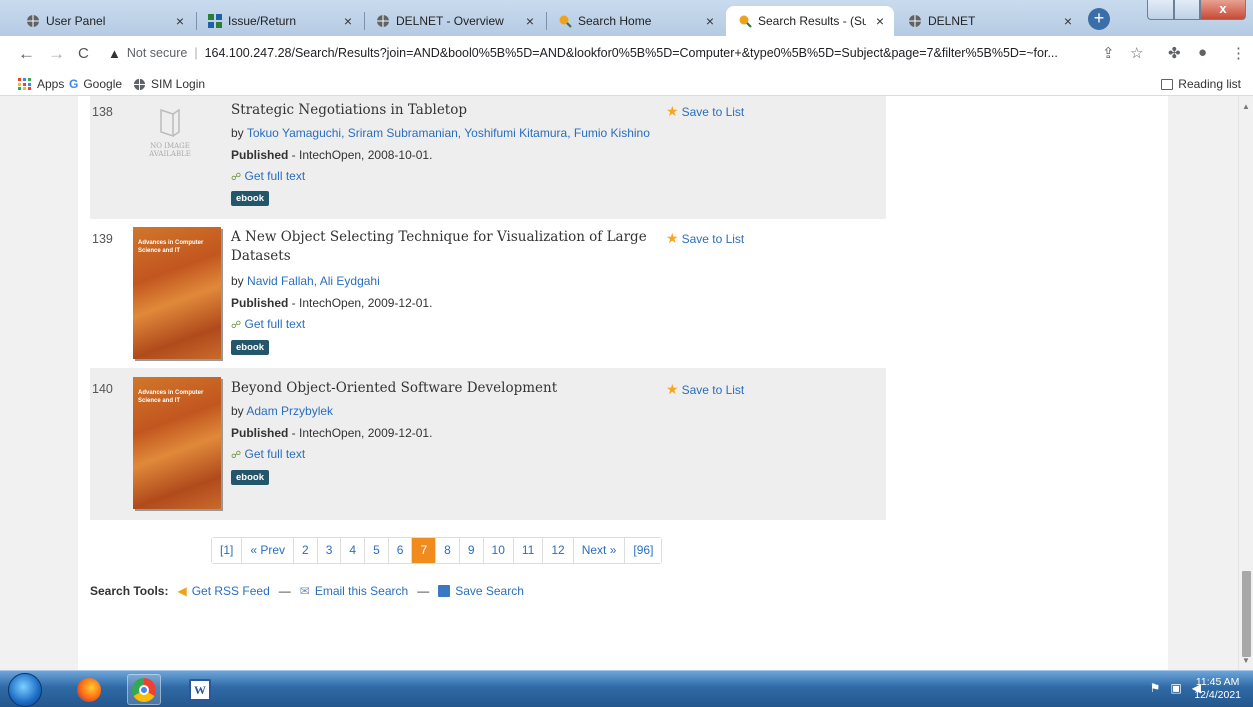 The width and height of the screenshot is (1253, 707). I want to click on save-search-link: Save Search, so click(489, 591).